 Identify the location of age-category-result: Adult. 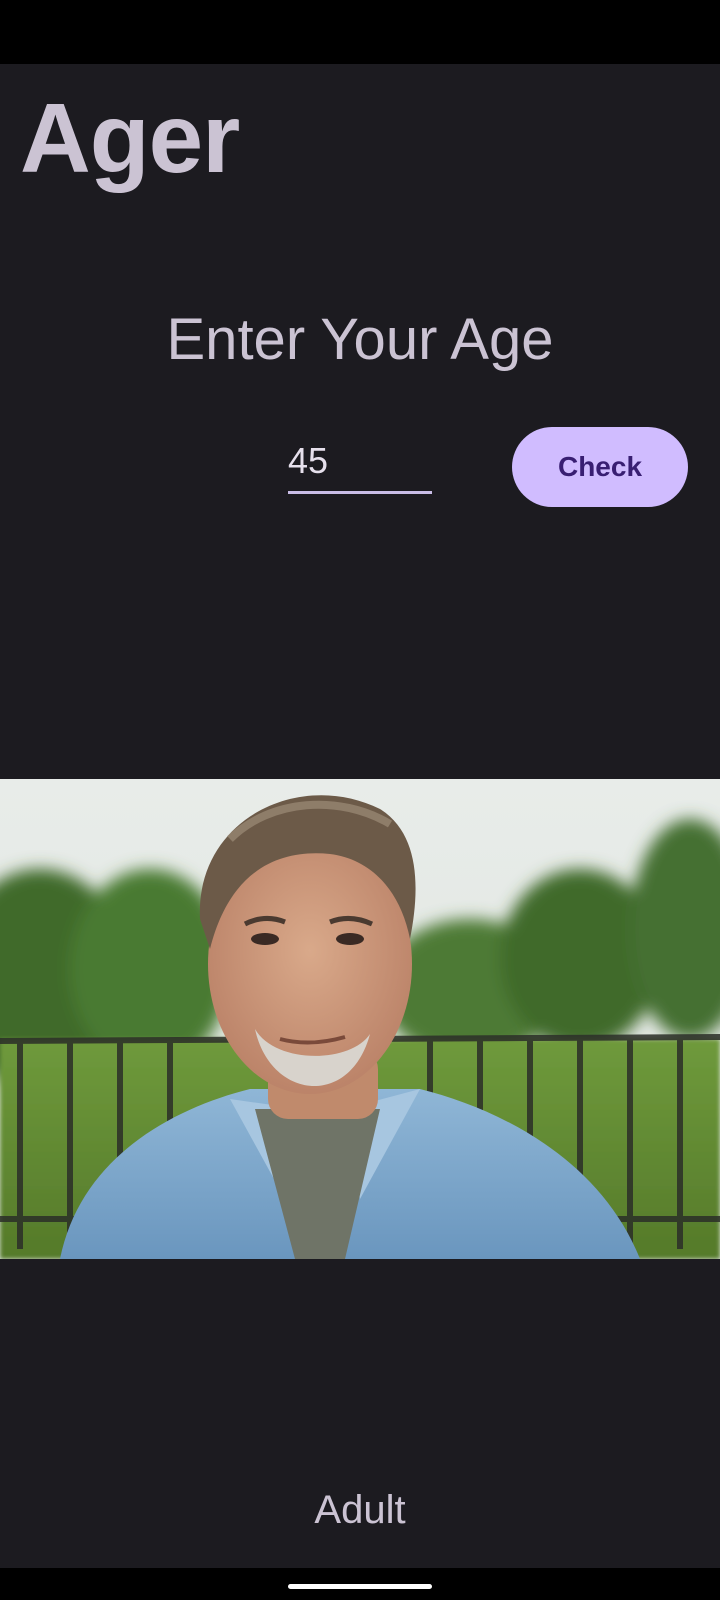
(360, 1510).